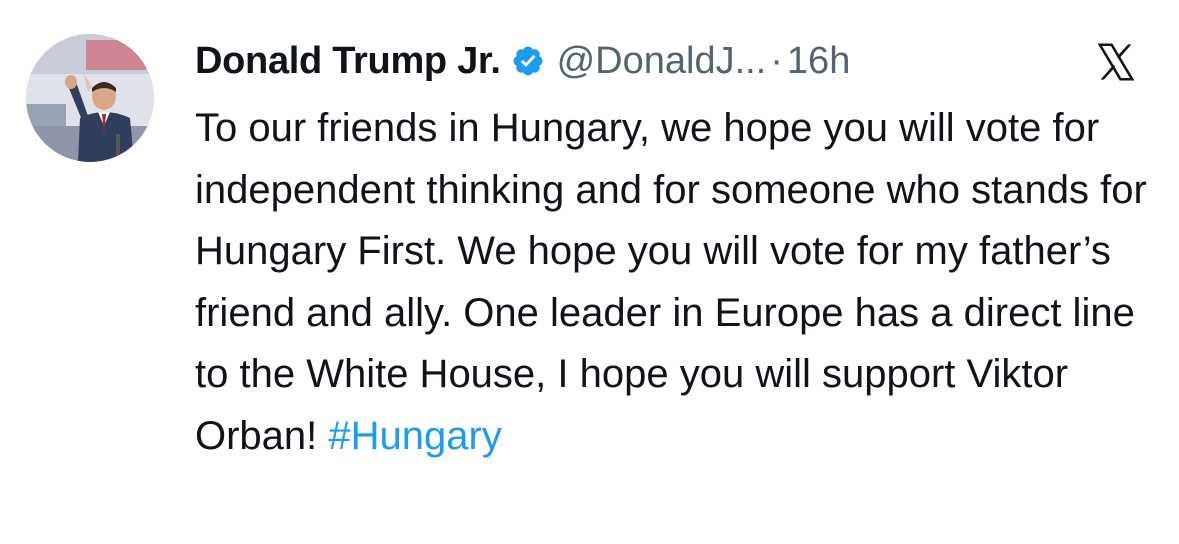 Image resolution: width=1179 pixels, height=544 pixels. What do you see at coordinates (528, 61) in the screenshot?
I see `verified-badge-icon` at bounding box center [528, 61].